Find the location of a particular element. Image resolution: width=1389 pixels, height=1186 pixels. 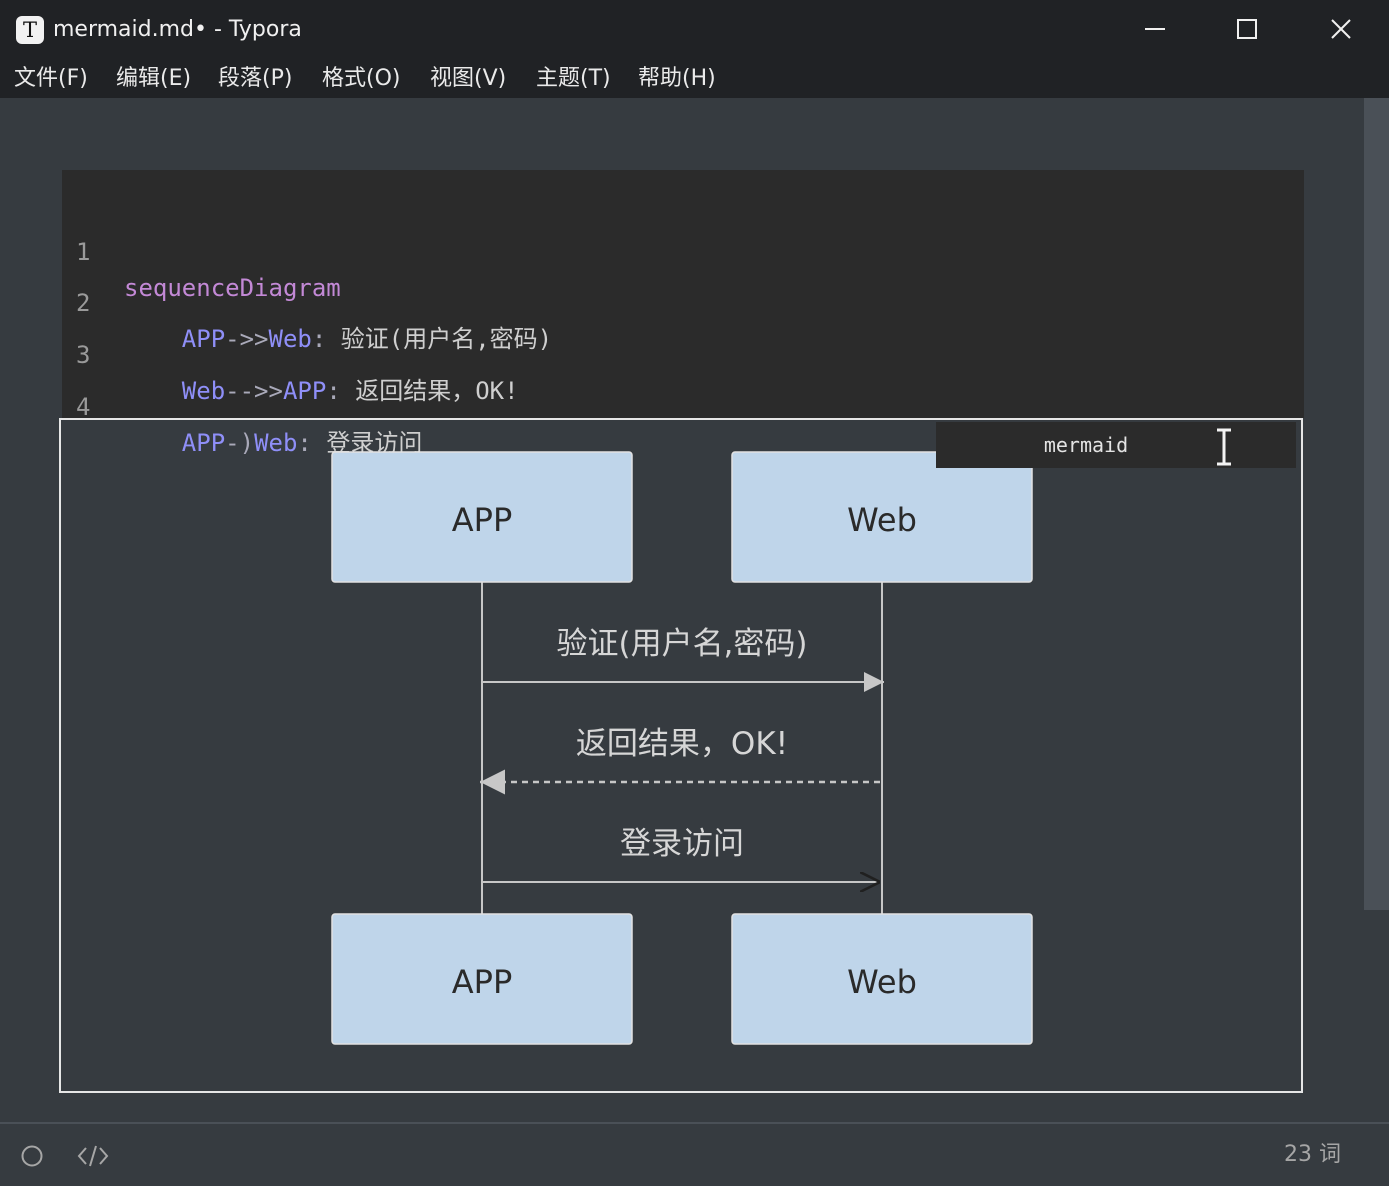

close-button is located at coordinates (1341, 29).